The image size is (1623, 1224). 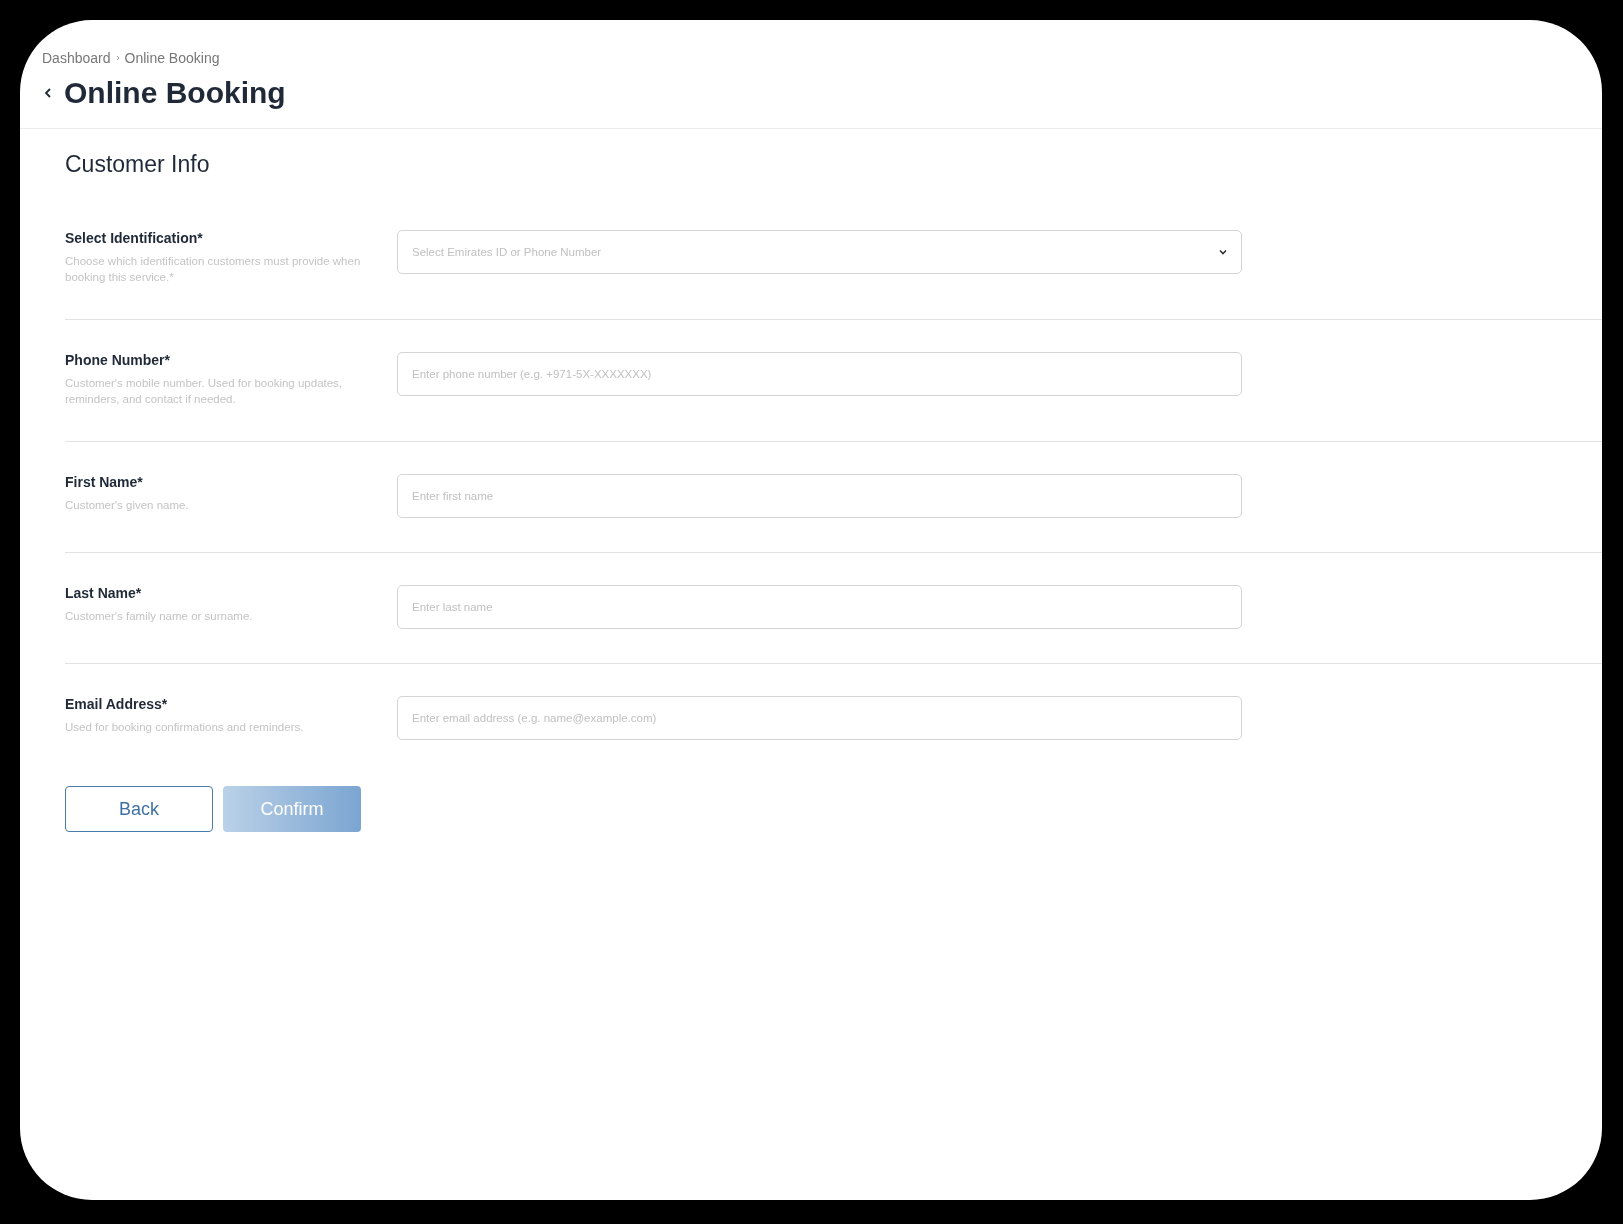 I want to click on field-label: Email Address*, so click(x=117, y=704).